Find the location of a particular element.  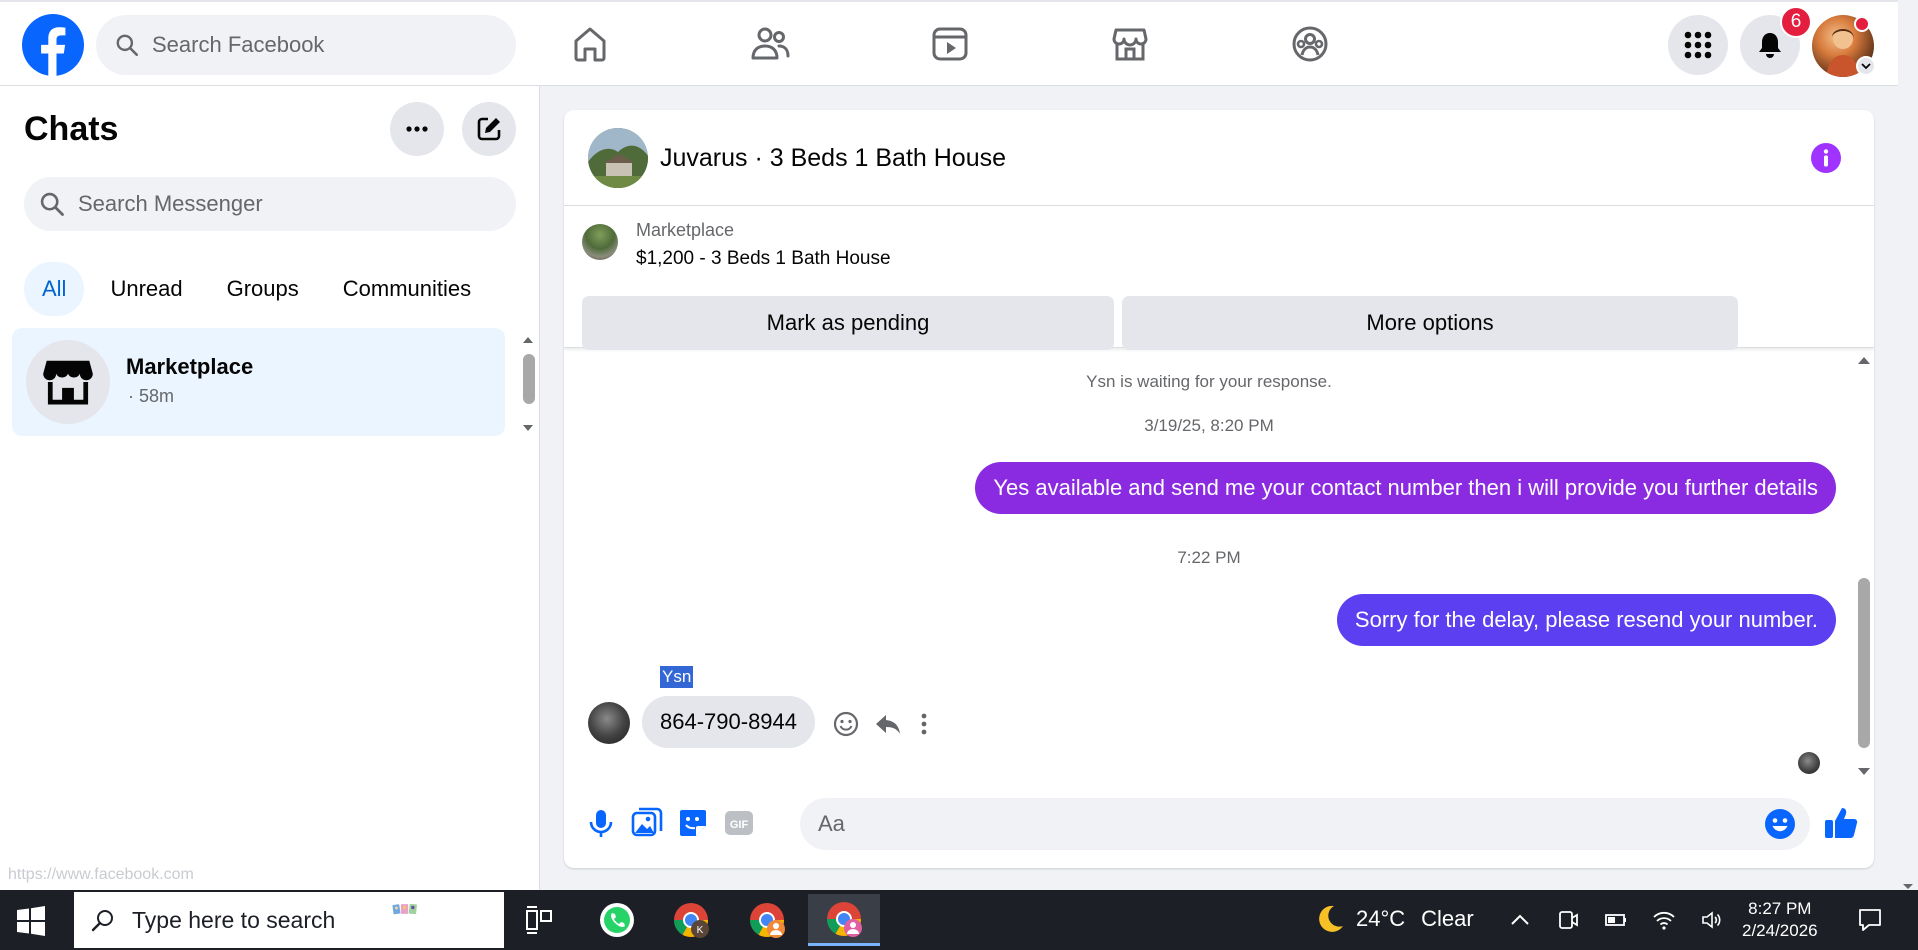

facebook-search-input is located at coordinates (317, 45).